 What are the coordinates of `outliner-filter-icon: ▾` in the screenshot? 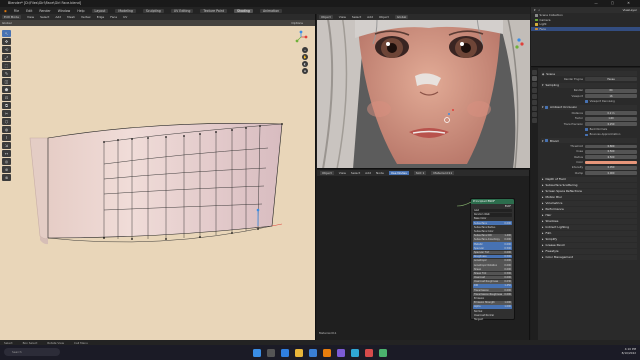 It's located at (535, 10).